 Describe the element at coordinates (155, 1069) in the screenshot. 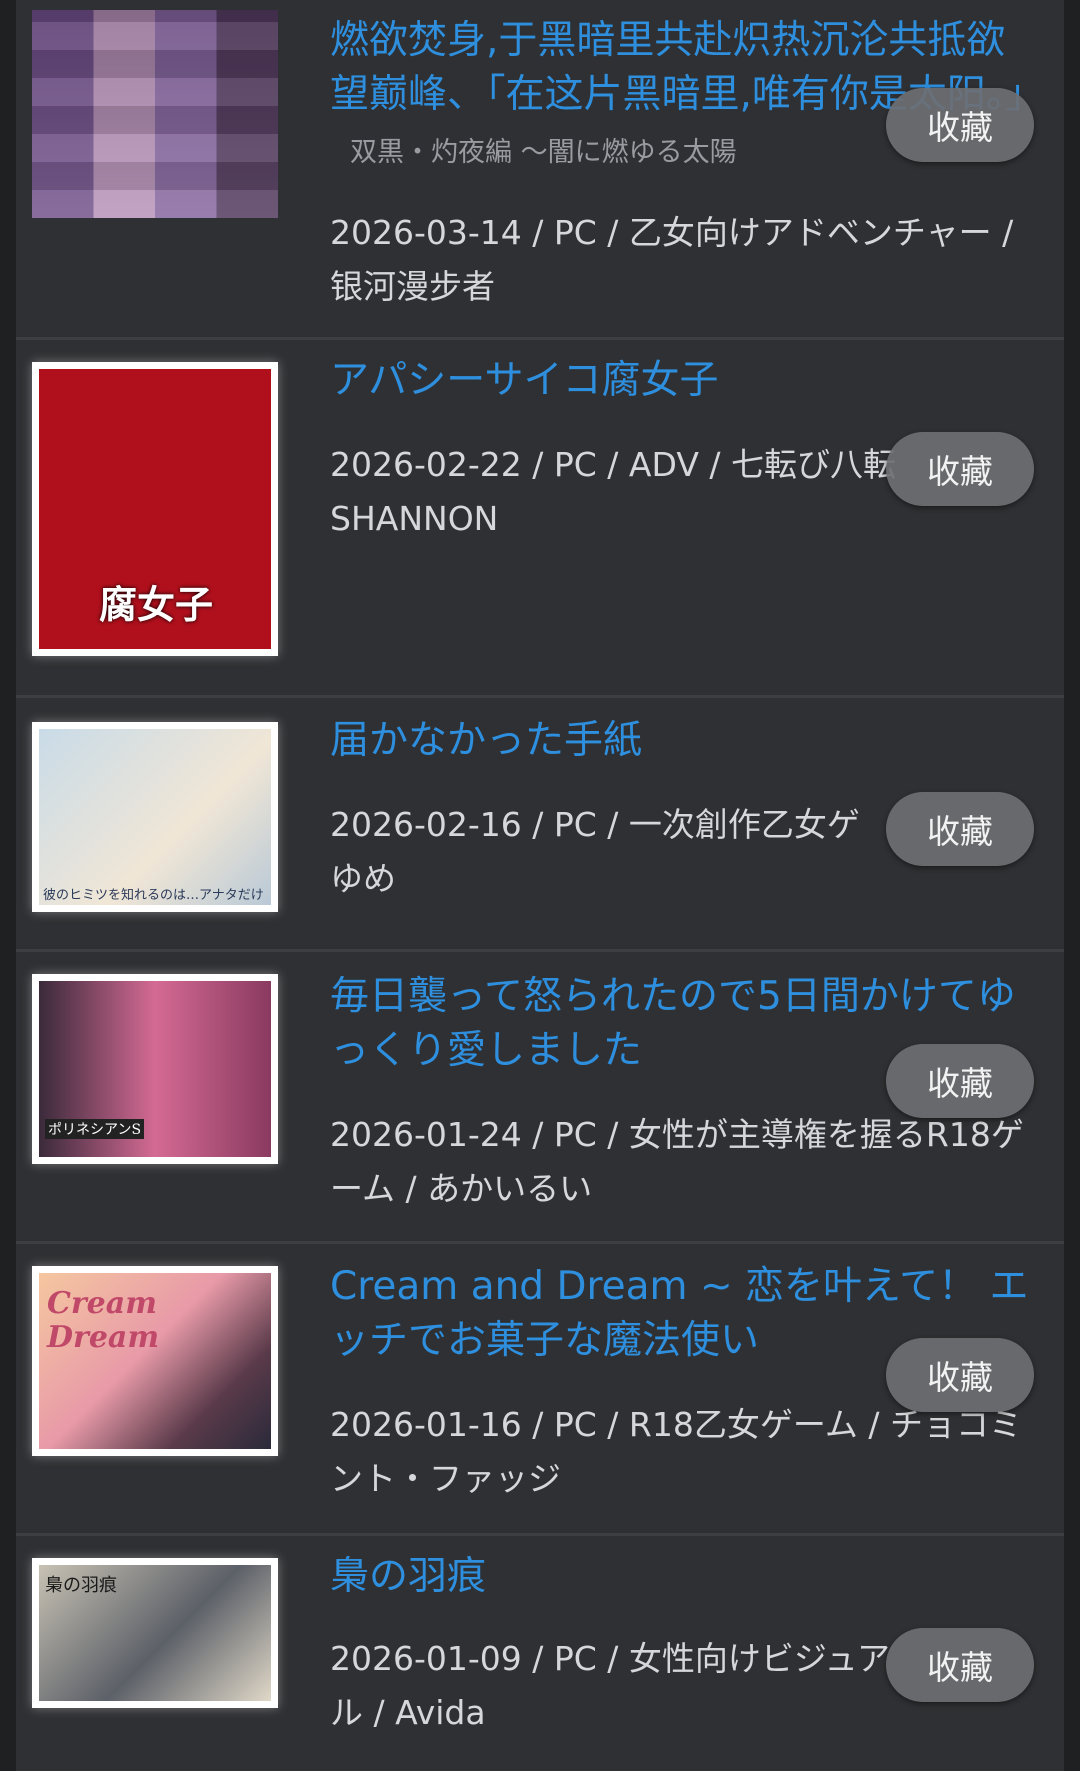

I see `cover-thumbnail: ポリネシアンS` at that location.